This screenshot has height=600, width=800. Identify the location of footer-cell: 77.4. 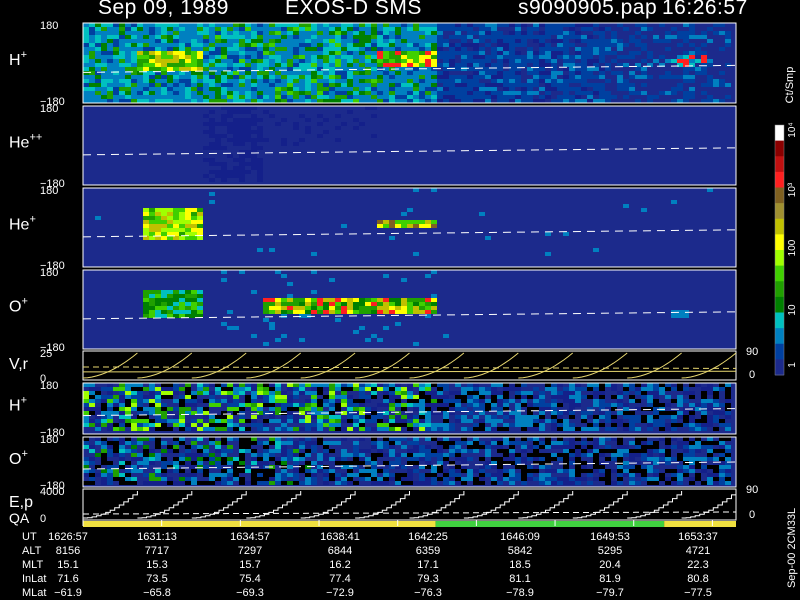
(340, 579).